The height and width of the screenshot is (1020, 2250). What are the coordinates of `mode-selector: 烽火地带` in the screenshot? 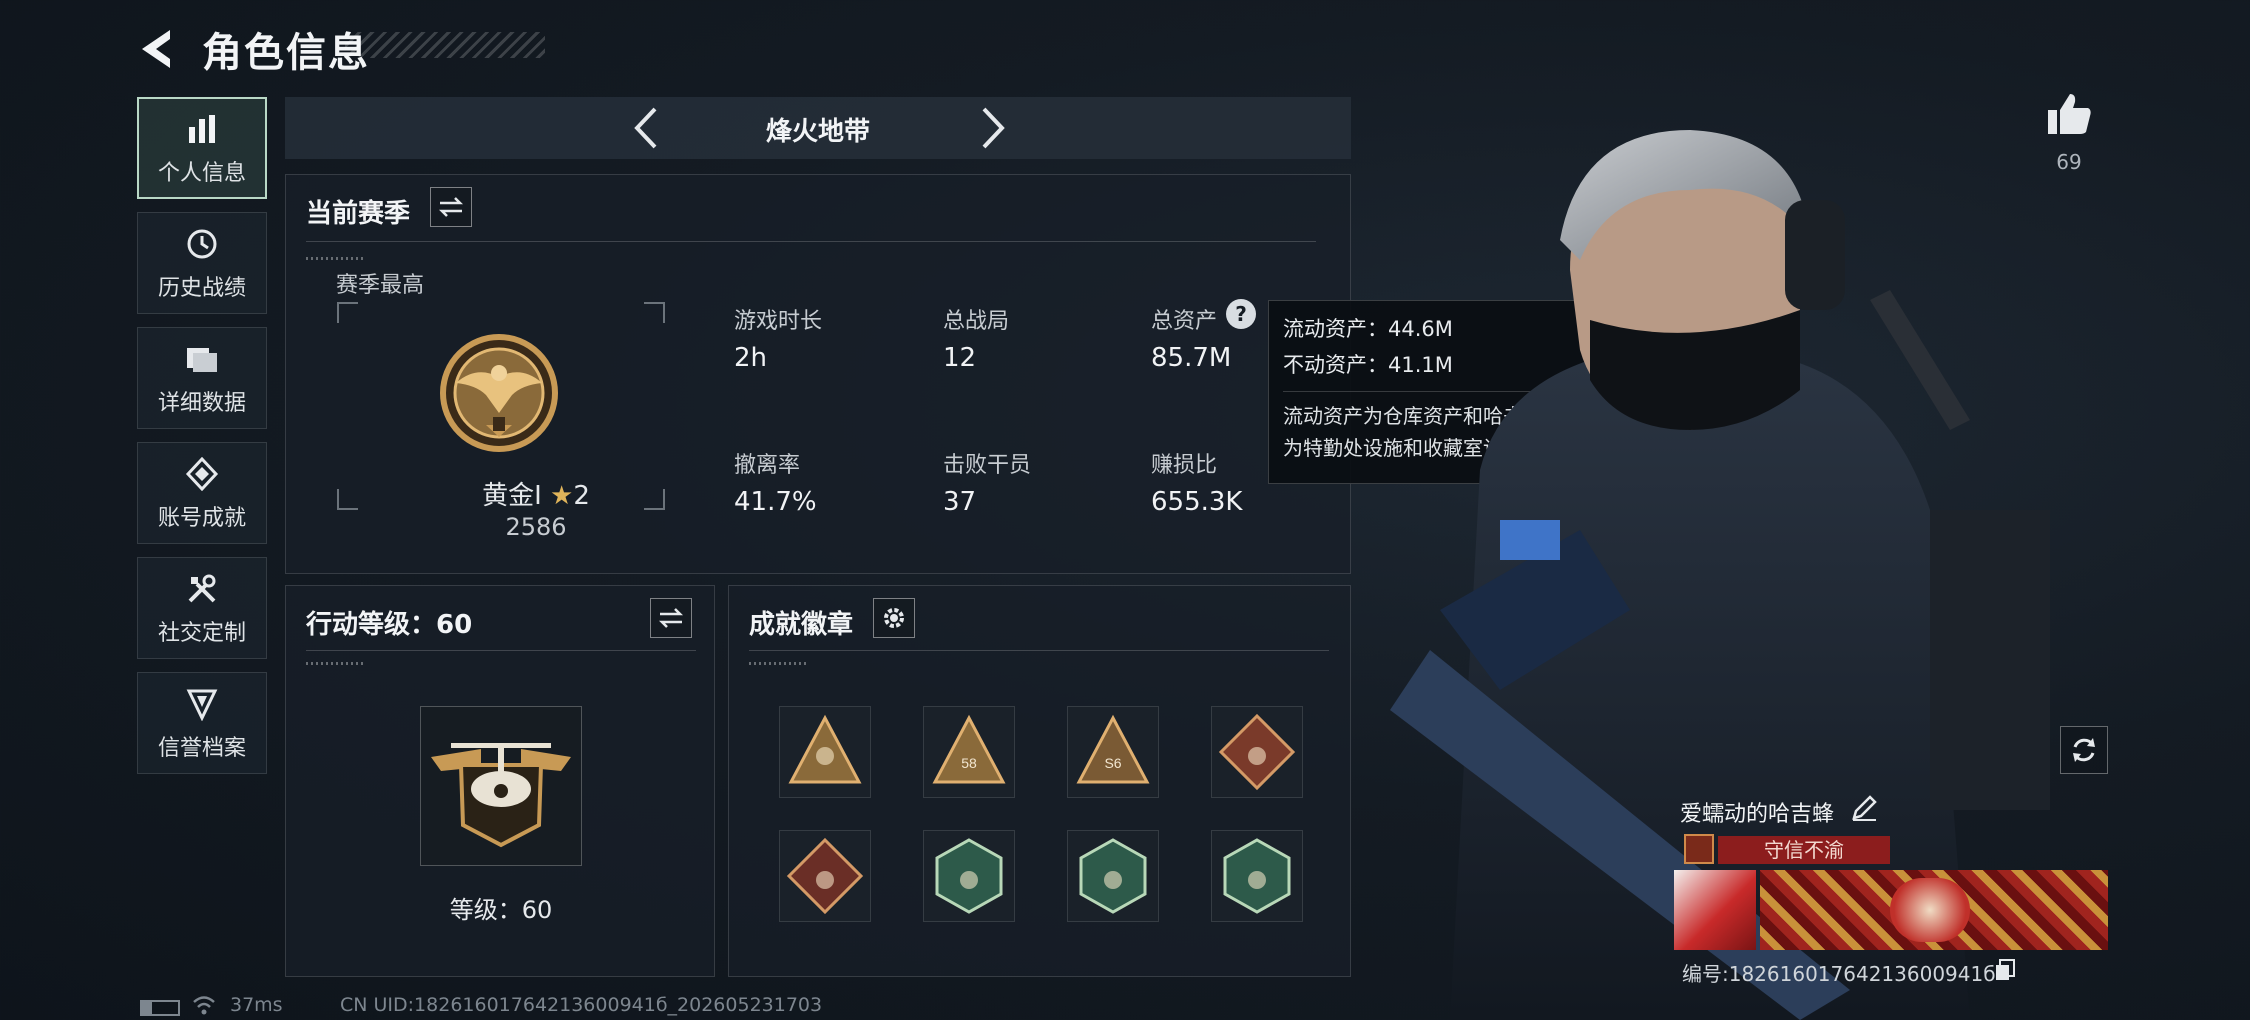 It's located at (818, 128).